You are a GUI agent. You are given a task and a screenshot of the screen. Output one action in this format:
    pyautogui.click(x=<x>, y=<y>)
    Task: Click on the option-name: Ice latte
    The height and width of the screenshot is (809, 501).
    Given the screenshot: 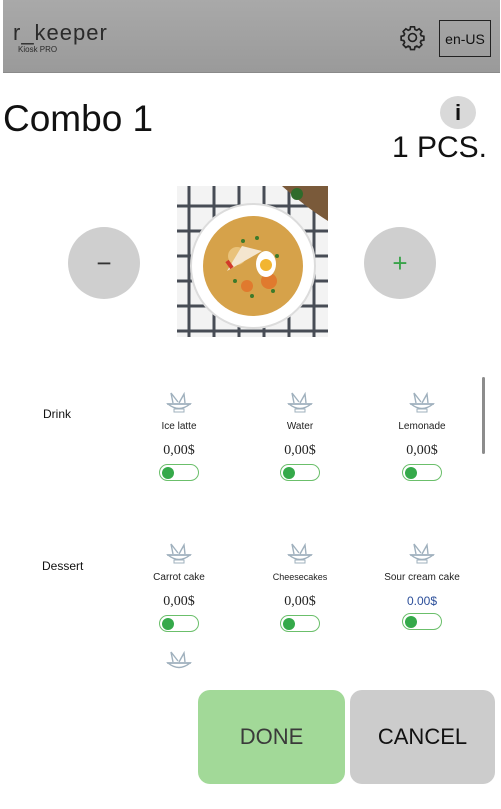 What is the action you would take?
    pyautogui.click(x=179, y=426)
    